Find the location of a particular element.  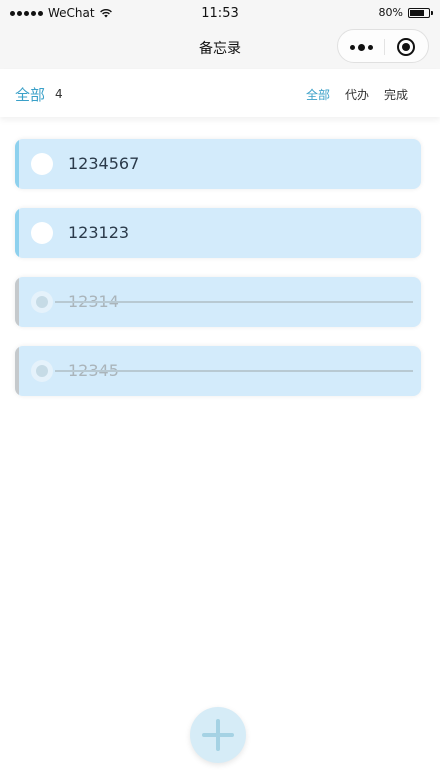

status-bar: WeChat 11:53 80% is located at coordinates (220, 14).